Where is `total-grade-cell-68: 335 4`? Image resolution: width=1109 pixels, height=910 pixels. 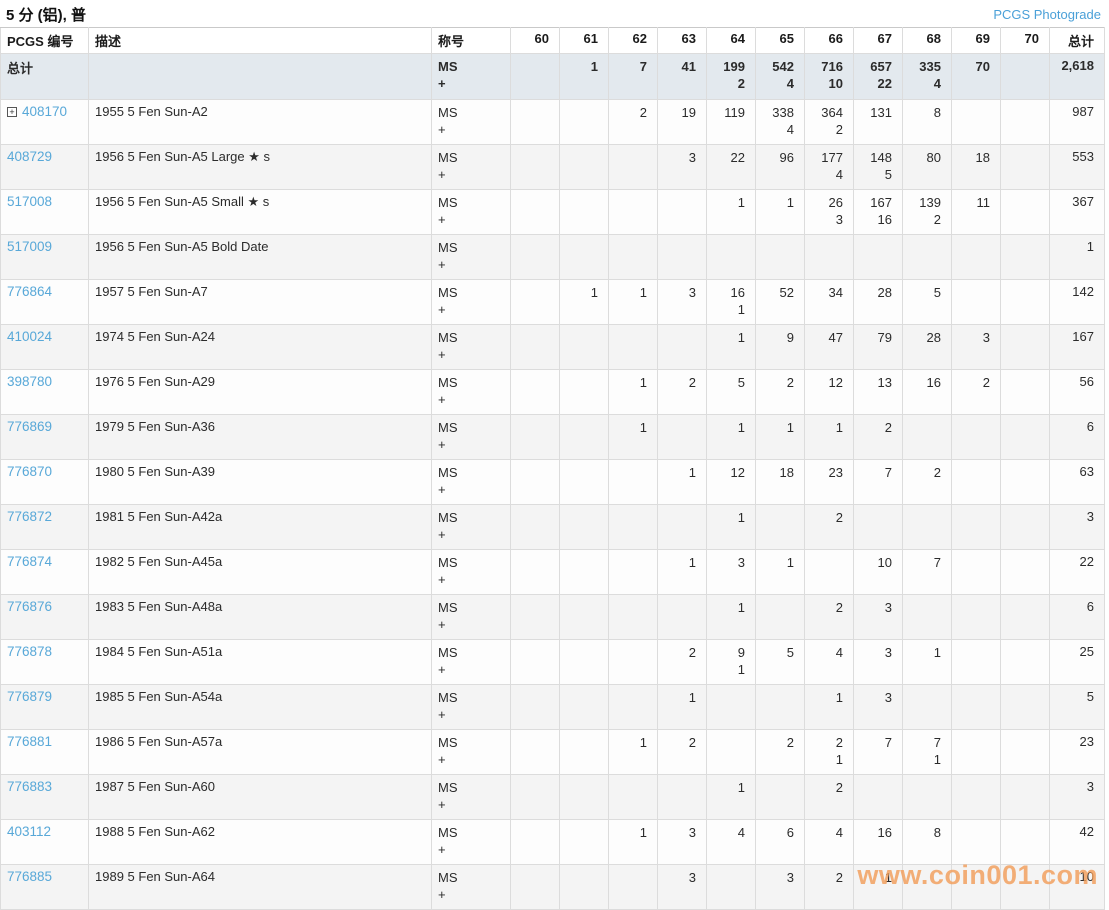
total-grade-cell-68: 335 4 is located at coordinates (927, 76).